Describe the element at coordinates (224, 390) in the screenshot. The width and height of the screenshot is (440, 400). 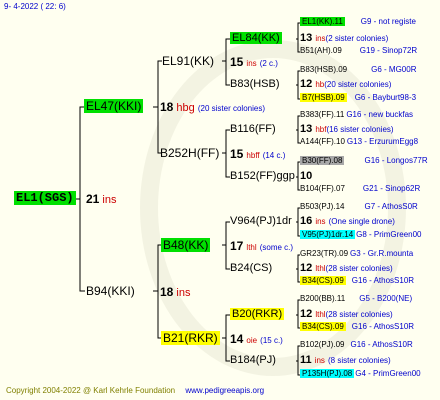
I see `footer-website: www.pedigreeapis.org` at that location.